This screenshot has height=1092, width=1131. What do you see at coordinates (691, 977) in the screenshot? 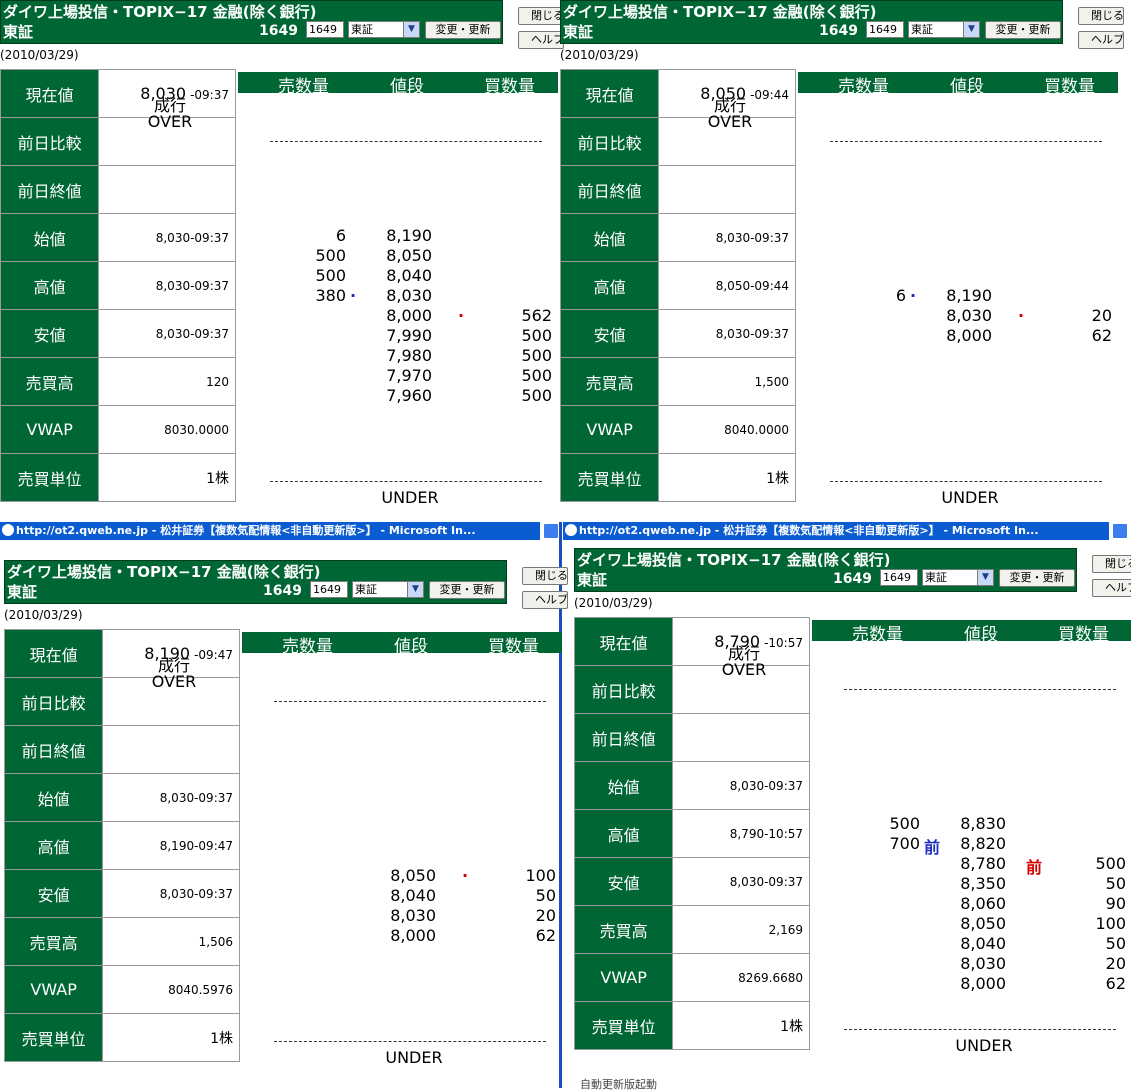
I see `table-row: VWAP 8269.6680` at bounding box center [691, 977].